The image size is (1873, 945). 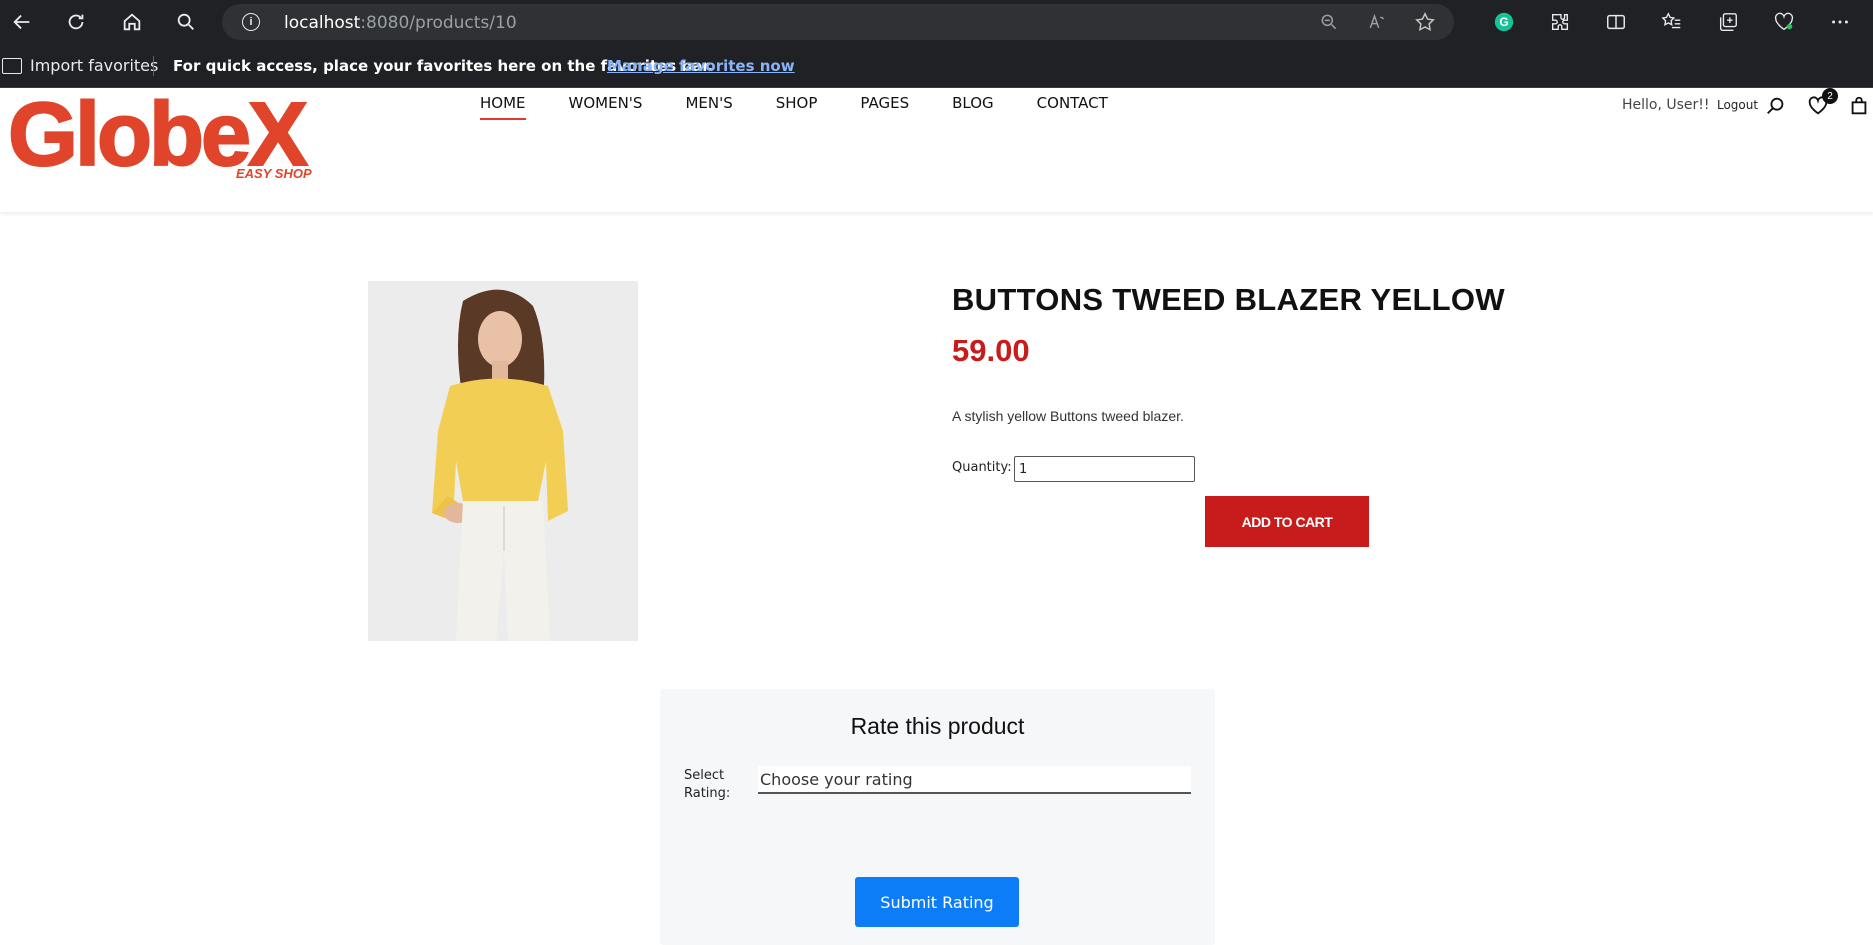 What do you see at coordinates (708, 106) in the screenshot?
I see `nav-mens: MEN'S` at bounding box center [708, 106].